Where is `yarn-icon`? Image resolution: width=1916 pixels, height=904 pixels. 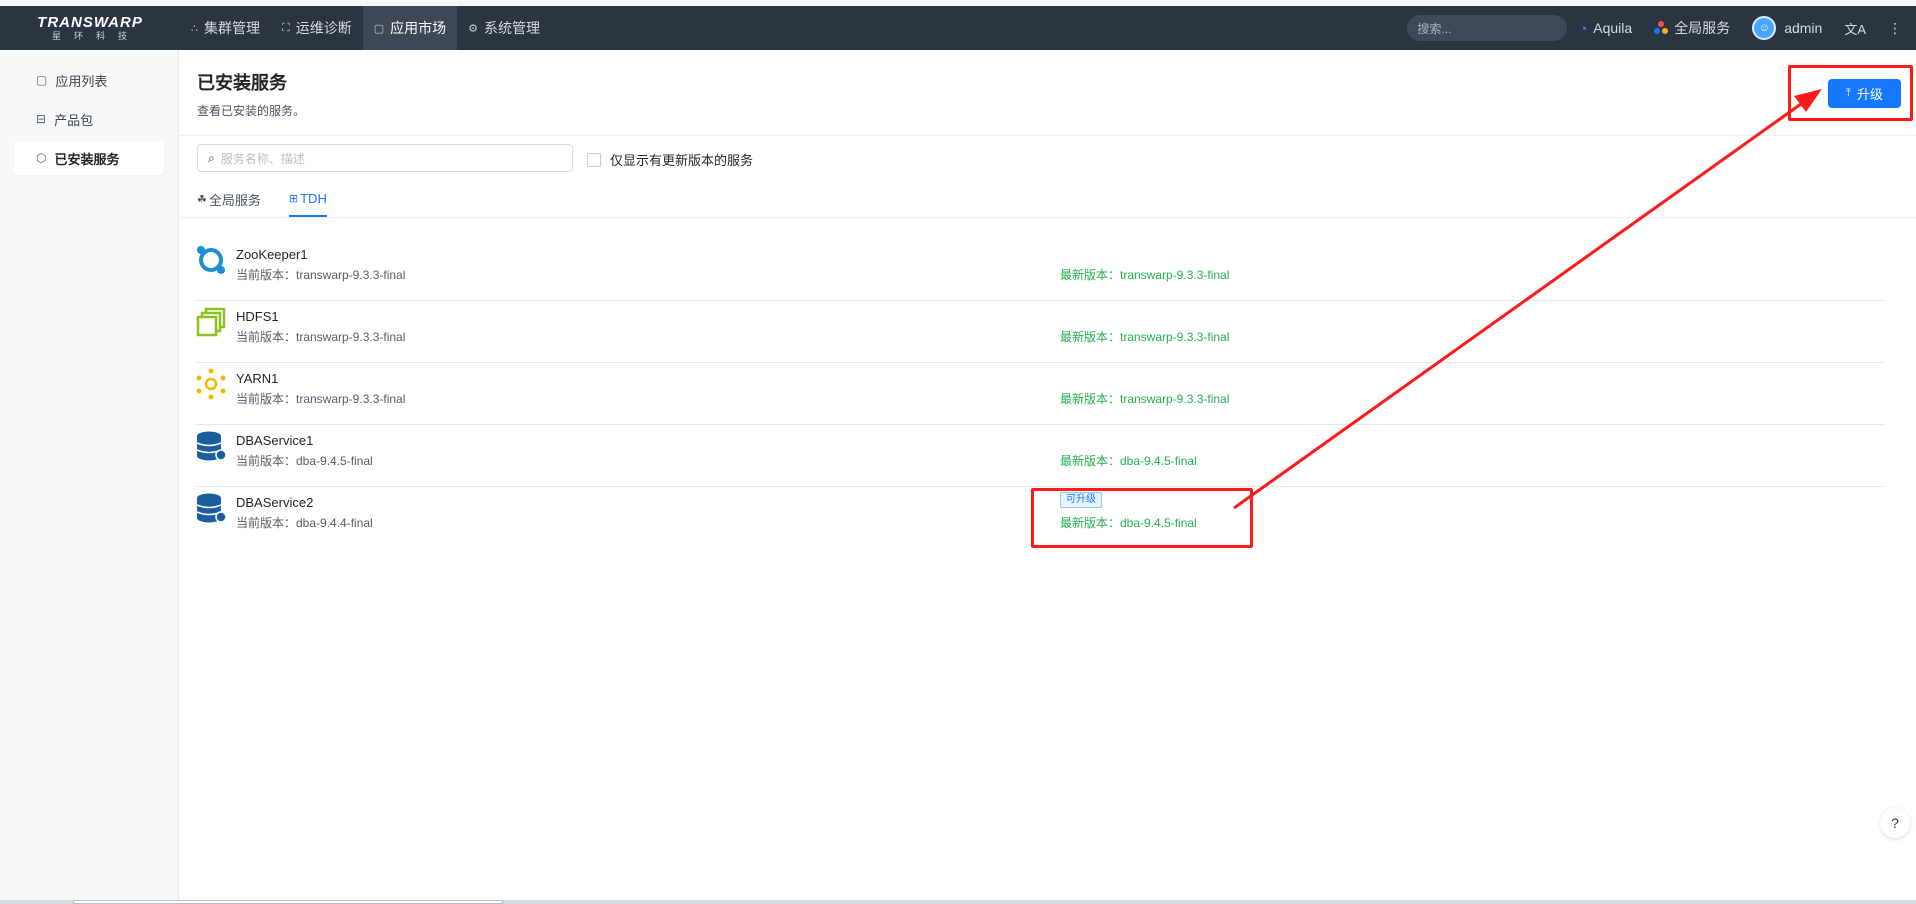
yarn-icon is located at coordinates (211, 384).